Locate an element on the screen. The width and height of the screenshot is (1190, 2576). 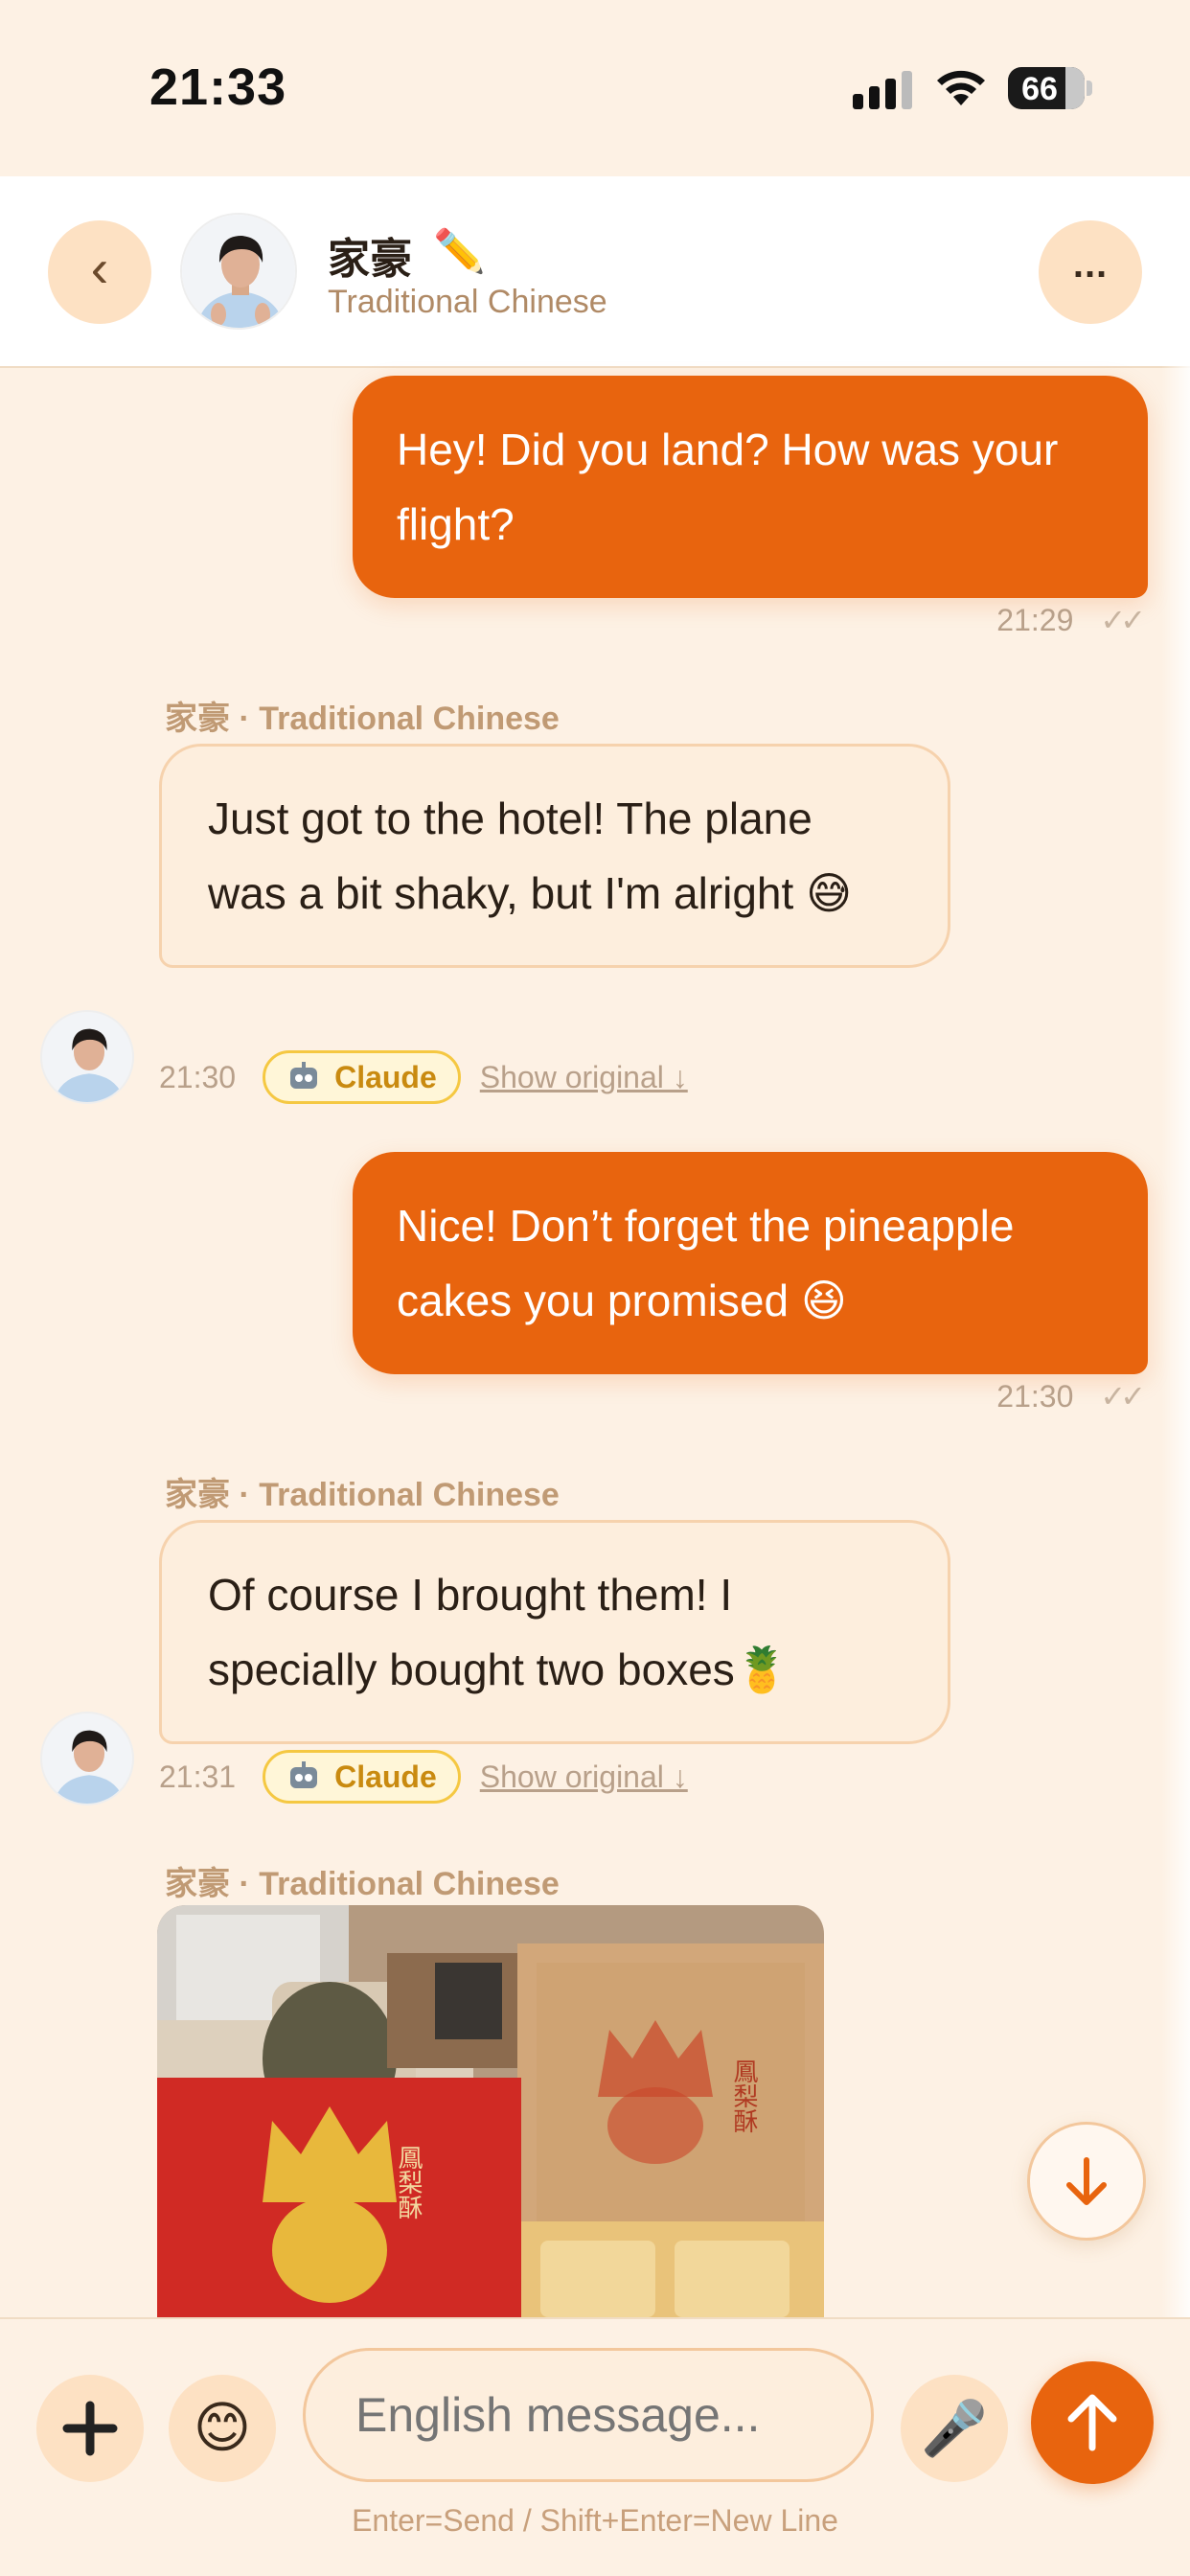
contact-name: 家豪 is located at coordinates (370, 255).